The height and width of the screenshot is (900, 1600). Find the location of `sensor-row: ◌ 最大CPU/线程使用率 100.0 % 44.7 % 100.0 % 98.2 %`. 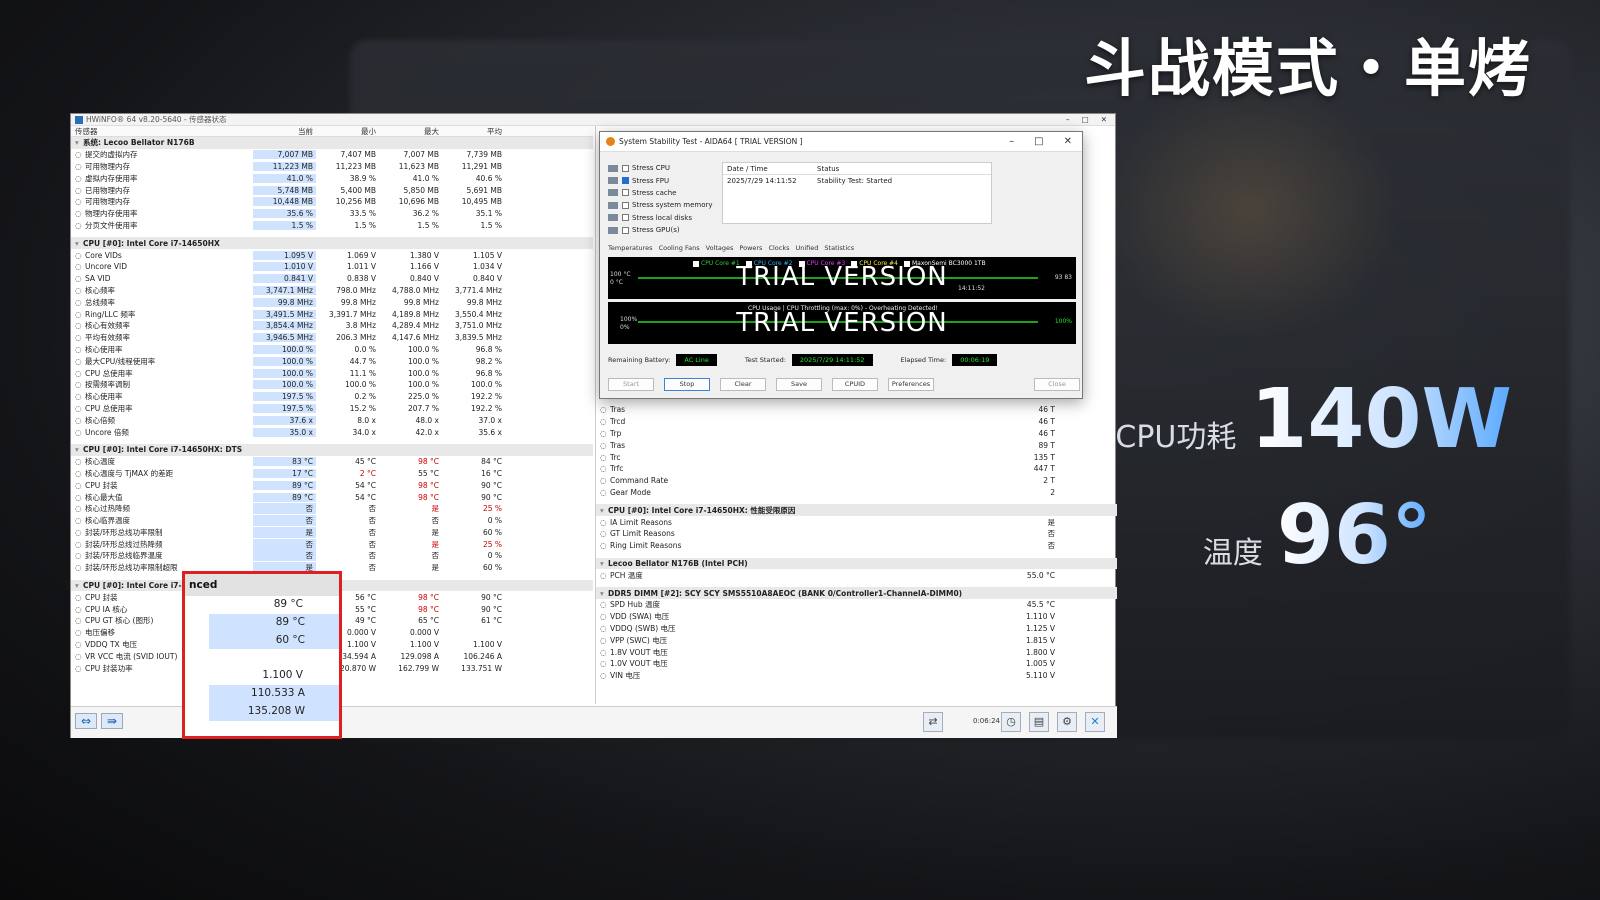

sensor-row: ◌ 最大CPU/线程使用率 100.0 % 44.7 % 100.0 % 98.2 % is located at coordinates (332, 361).